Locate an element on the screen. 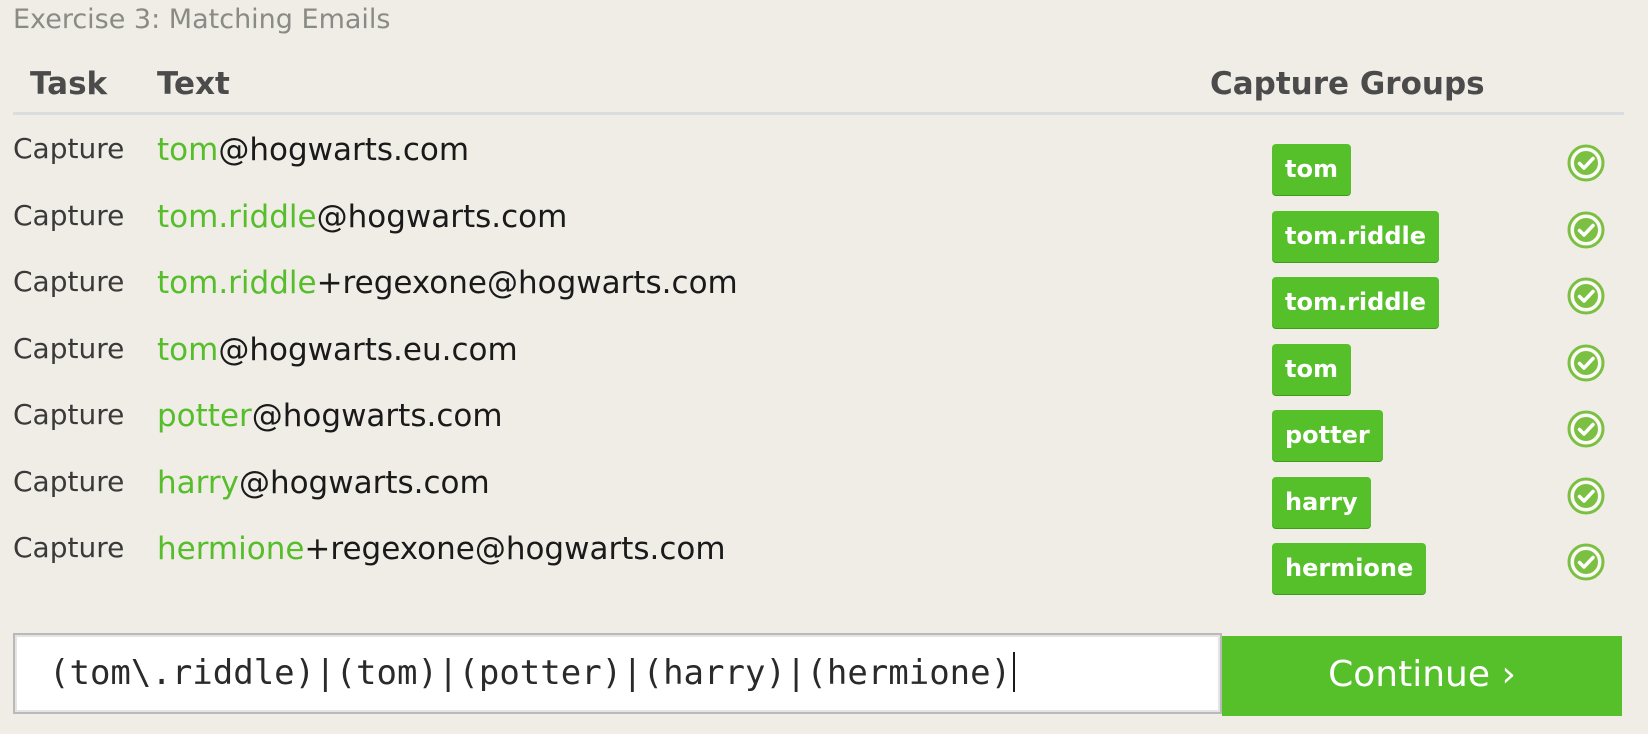 The image size is (1648, 734). test-string: tom@hogwarts.eu.com is located at coordinates (337, 350).